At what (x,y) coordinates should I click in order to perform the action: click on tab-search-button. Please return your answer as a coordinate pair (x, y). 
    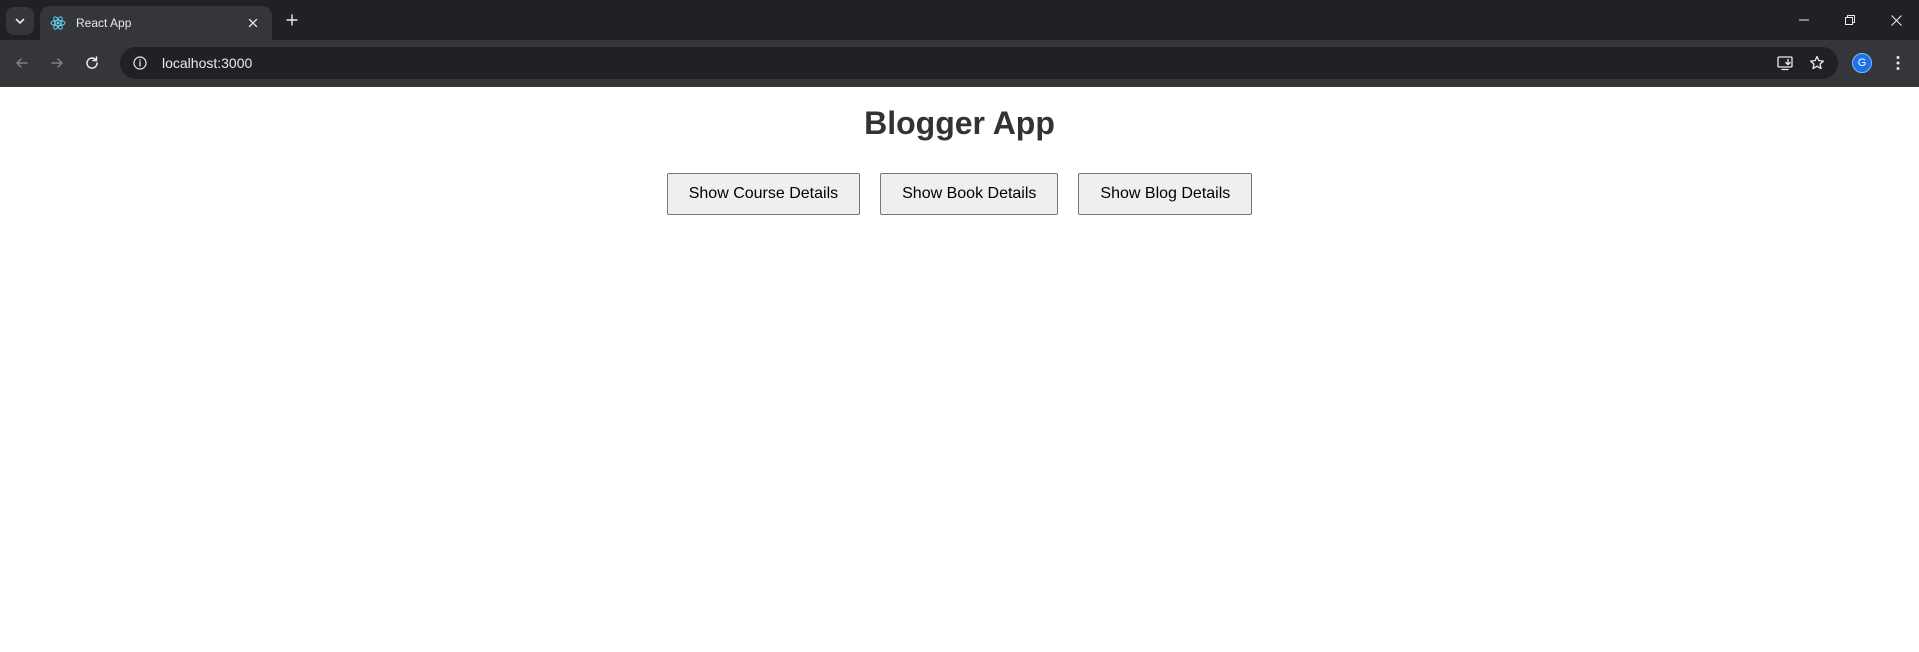
    Looking at the image, I should click on (20, 21).